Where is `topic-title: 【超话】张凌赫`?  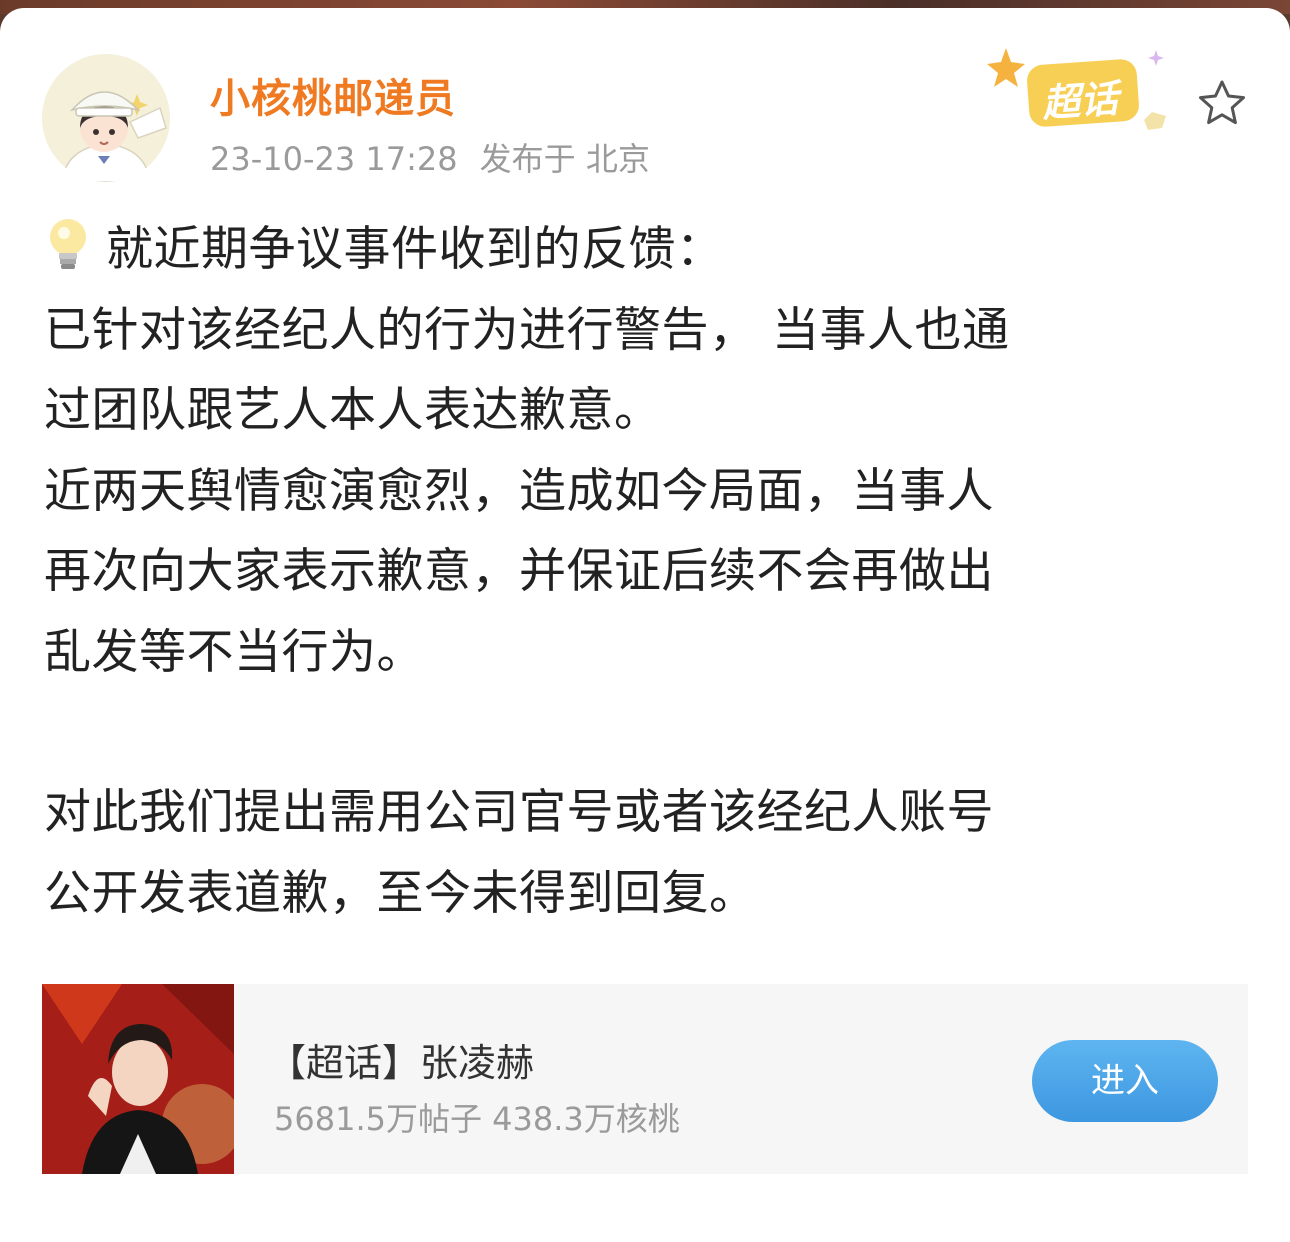 topic-title: 【超话】张凌赫 is located at coordinates (401, 1063).